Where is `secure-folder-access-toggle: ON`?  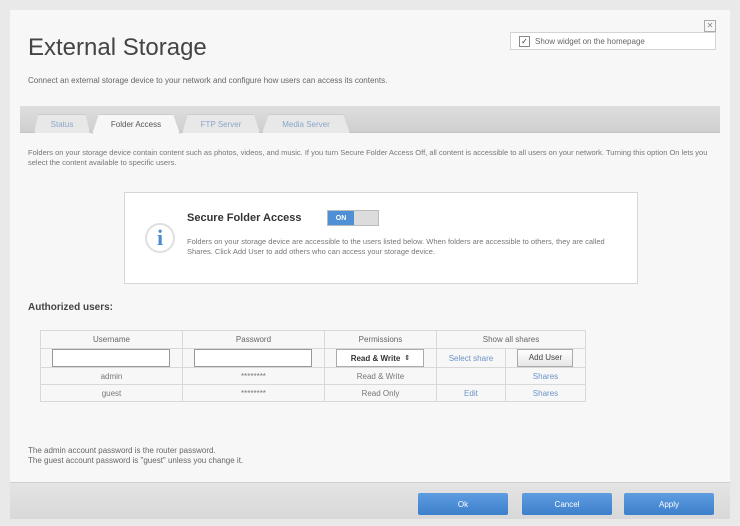
secure-folder-access-toggle: ON is located at coordinates (353, 218).